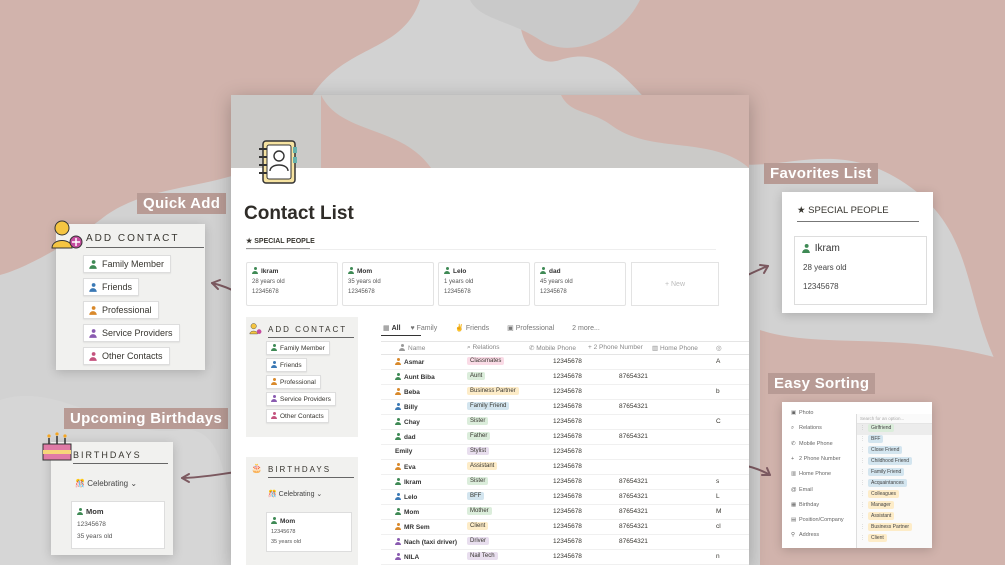 This screenshot has height=565, width=1005. Describe the element at coordinates (894, 440) in the screenshot. I see `option-item: ⋮ BFF` at that location.